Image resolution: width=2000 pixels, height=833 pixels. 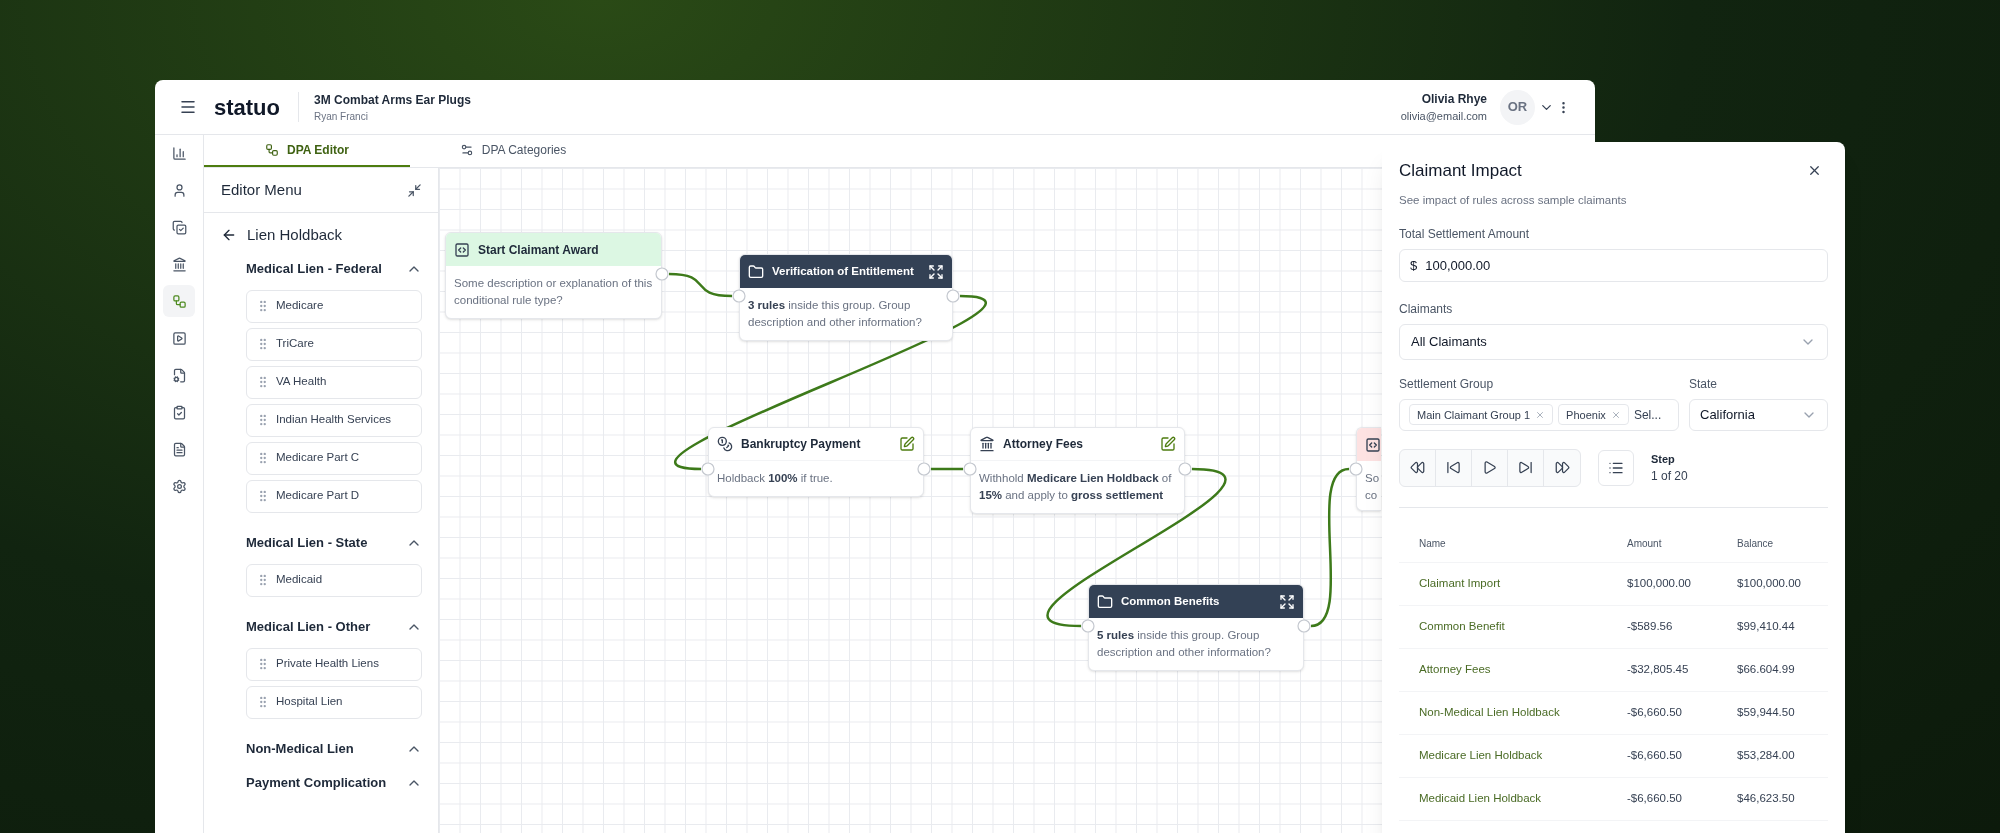 I want to click on list-button, so click(x=1616, y=467).